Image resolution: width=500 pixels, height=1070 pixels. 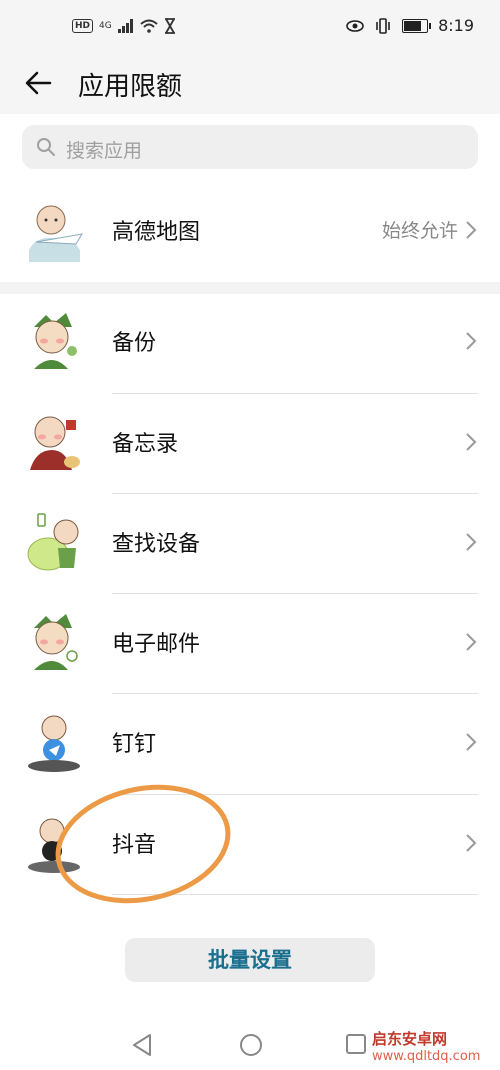 I want to click on app-name: 钉钉, so click(x=134, y=744).